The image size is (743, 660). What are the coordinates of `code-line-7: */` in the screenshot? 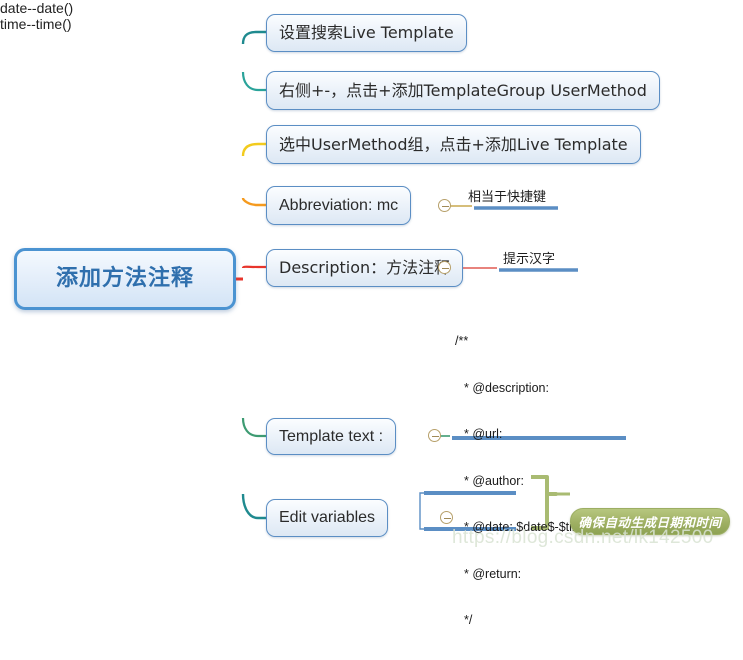 It's located at (468, 620).